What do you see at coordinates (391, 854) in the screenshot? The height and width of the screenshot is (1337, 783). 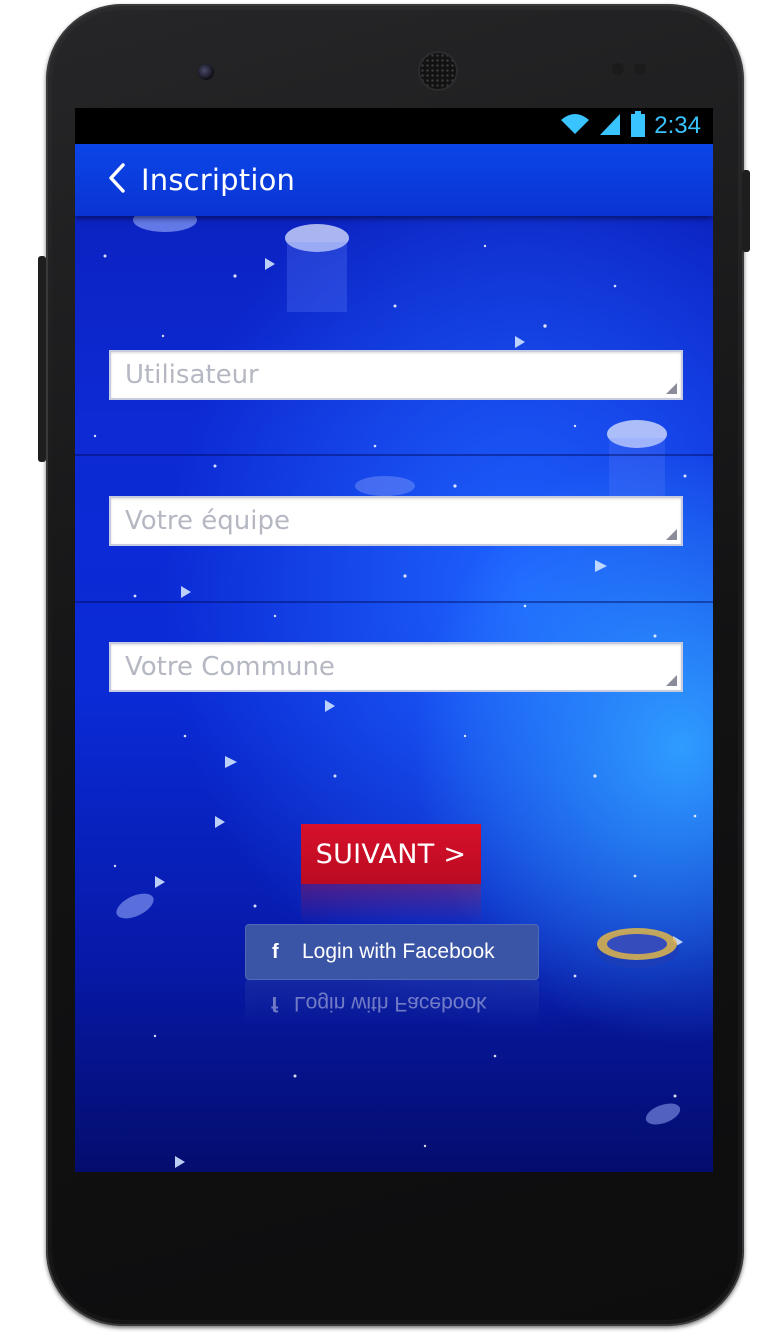 I see `next-button: SUIVANT >` at bounding box center [391, 854].